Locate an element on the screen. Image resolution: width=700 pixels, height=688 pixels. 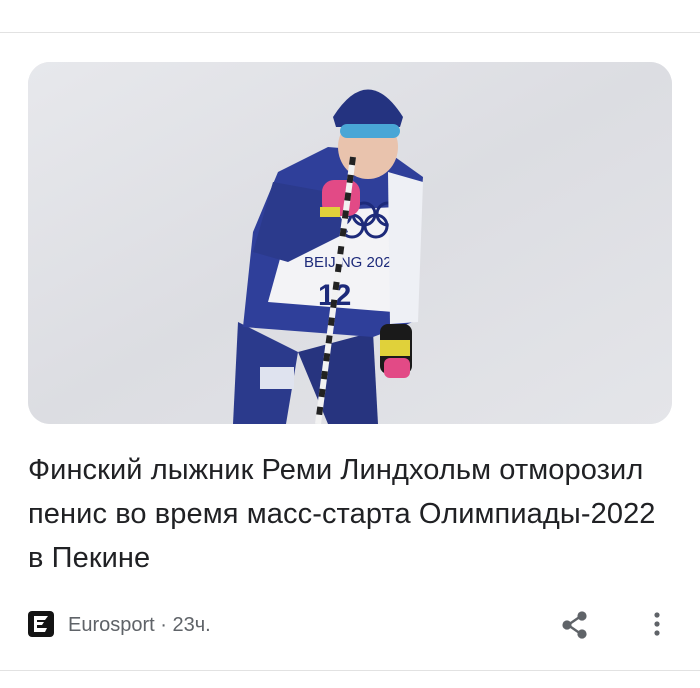
published-time: 23ч. is located at coordinates (191, 625).